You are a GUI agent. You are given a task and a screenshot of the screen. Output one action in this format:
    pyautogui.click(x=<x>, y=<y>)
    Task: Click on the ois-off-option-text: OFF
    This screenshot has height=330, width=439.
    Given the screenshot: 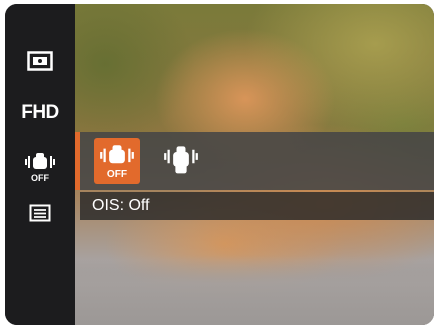 What is the action you would take?
    pyautogui.click(x=117, y=174)
    